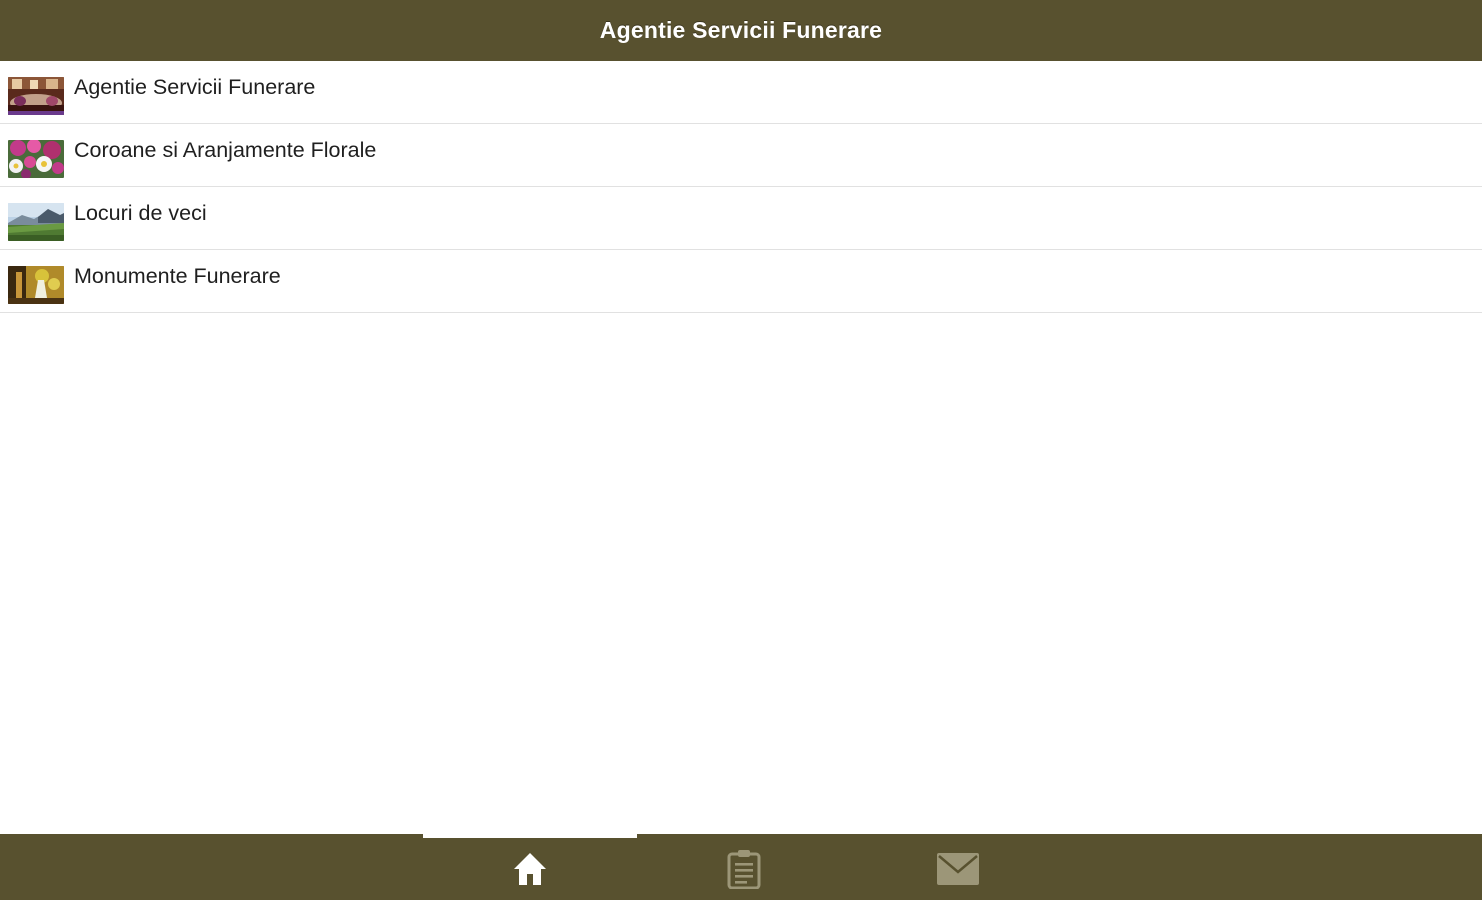 The width and height of the screenshot is (1482, 900). I want to click on list-item-coroane-aranjamente-florale: Coroane si Aranjamente Florale, so click(741, 155).